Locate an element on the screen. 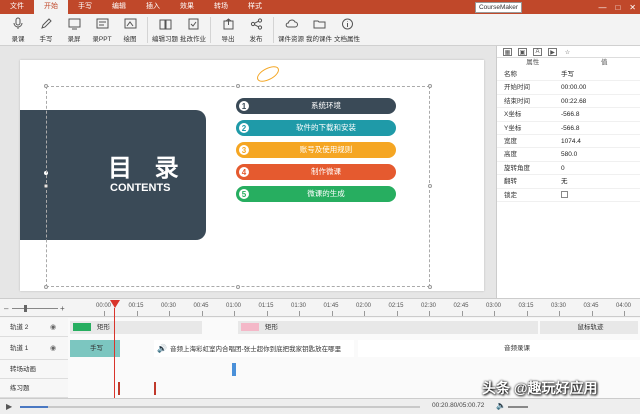 The image size is (640, 414). timeline-tick-label: 01:45 is located at coordinates (331, 306).